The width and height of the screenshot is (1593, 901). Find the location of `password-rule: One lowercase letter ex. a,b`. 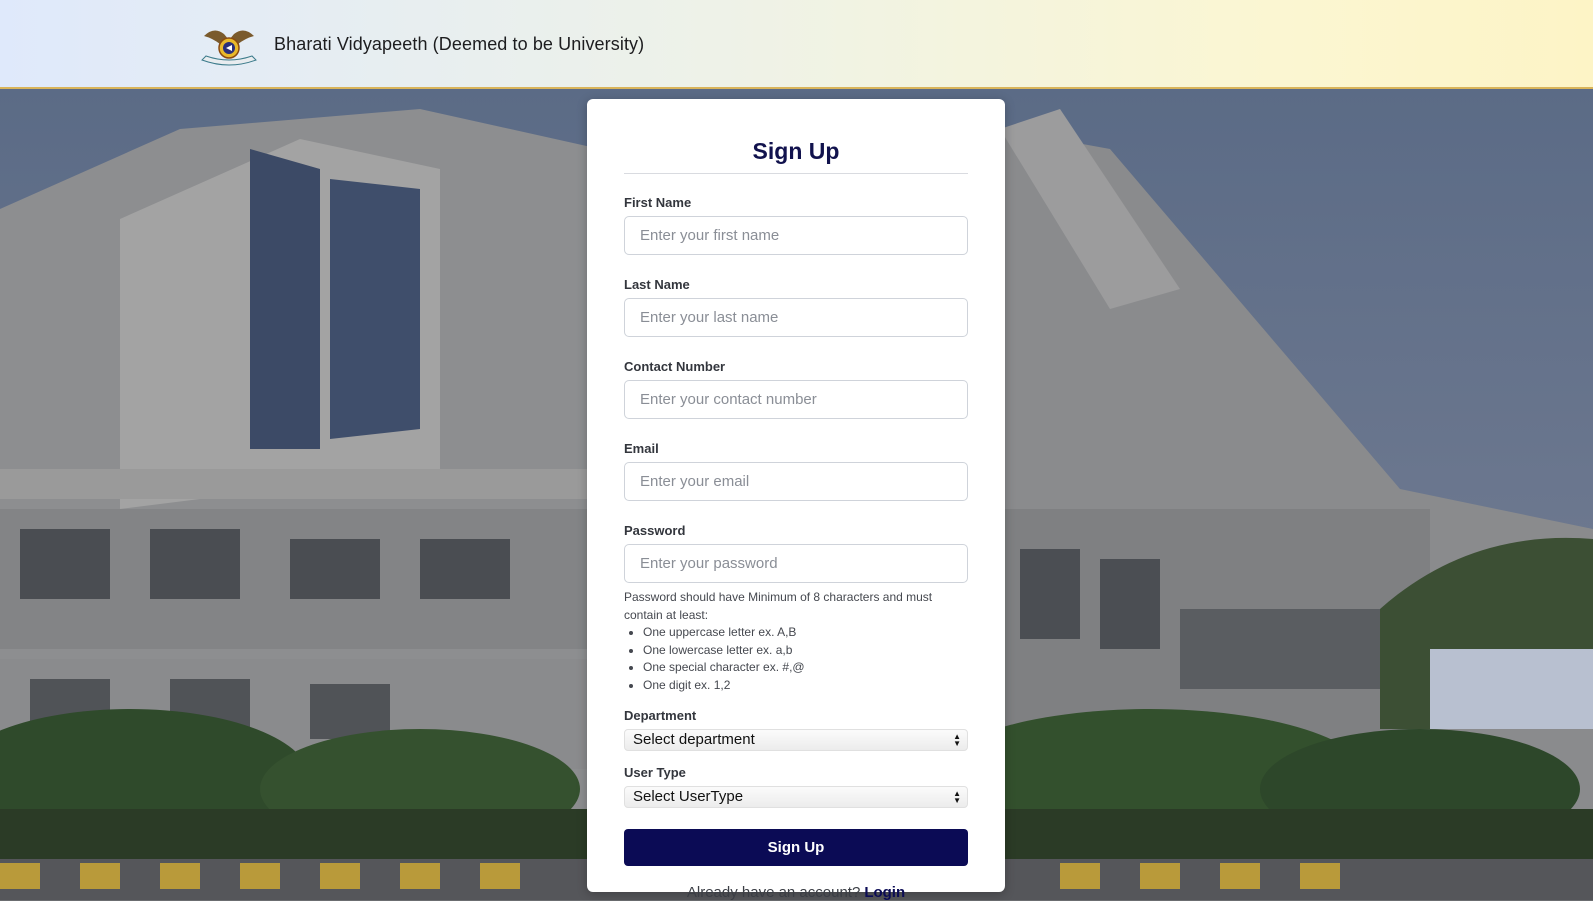

password-rule: One lowercase letter ex. a,b is located at coordinates (805, 651).